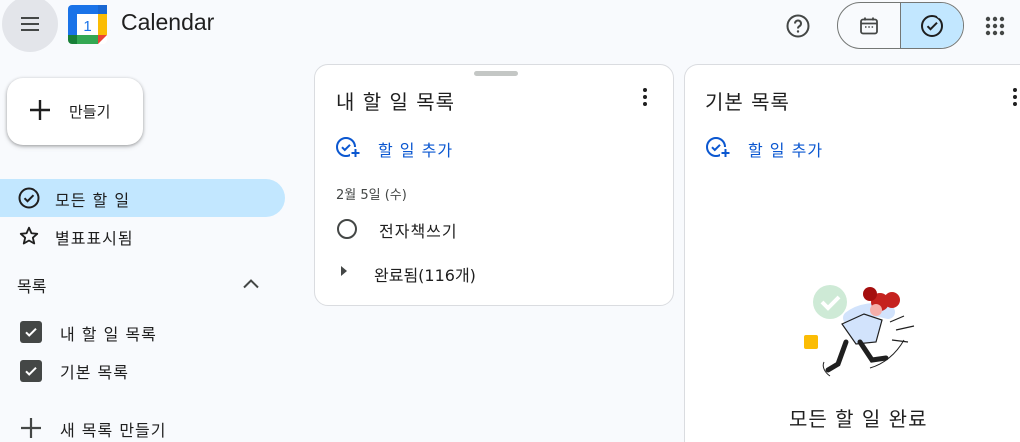  Describe the element at coordinates (371, 195) in the screenshot. I see `date-heading: 2월 5일 (수)` at that location.